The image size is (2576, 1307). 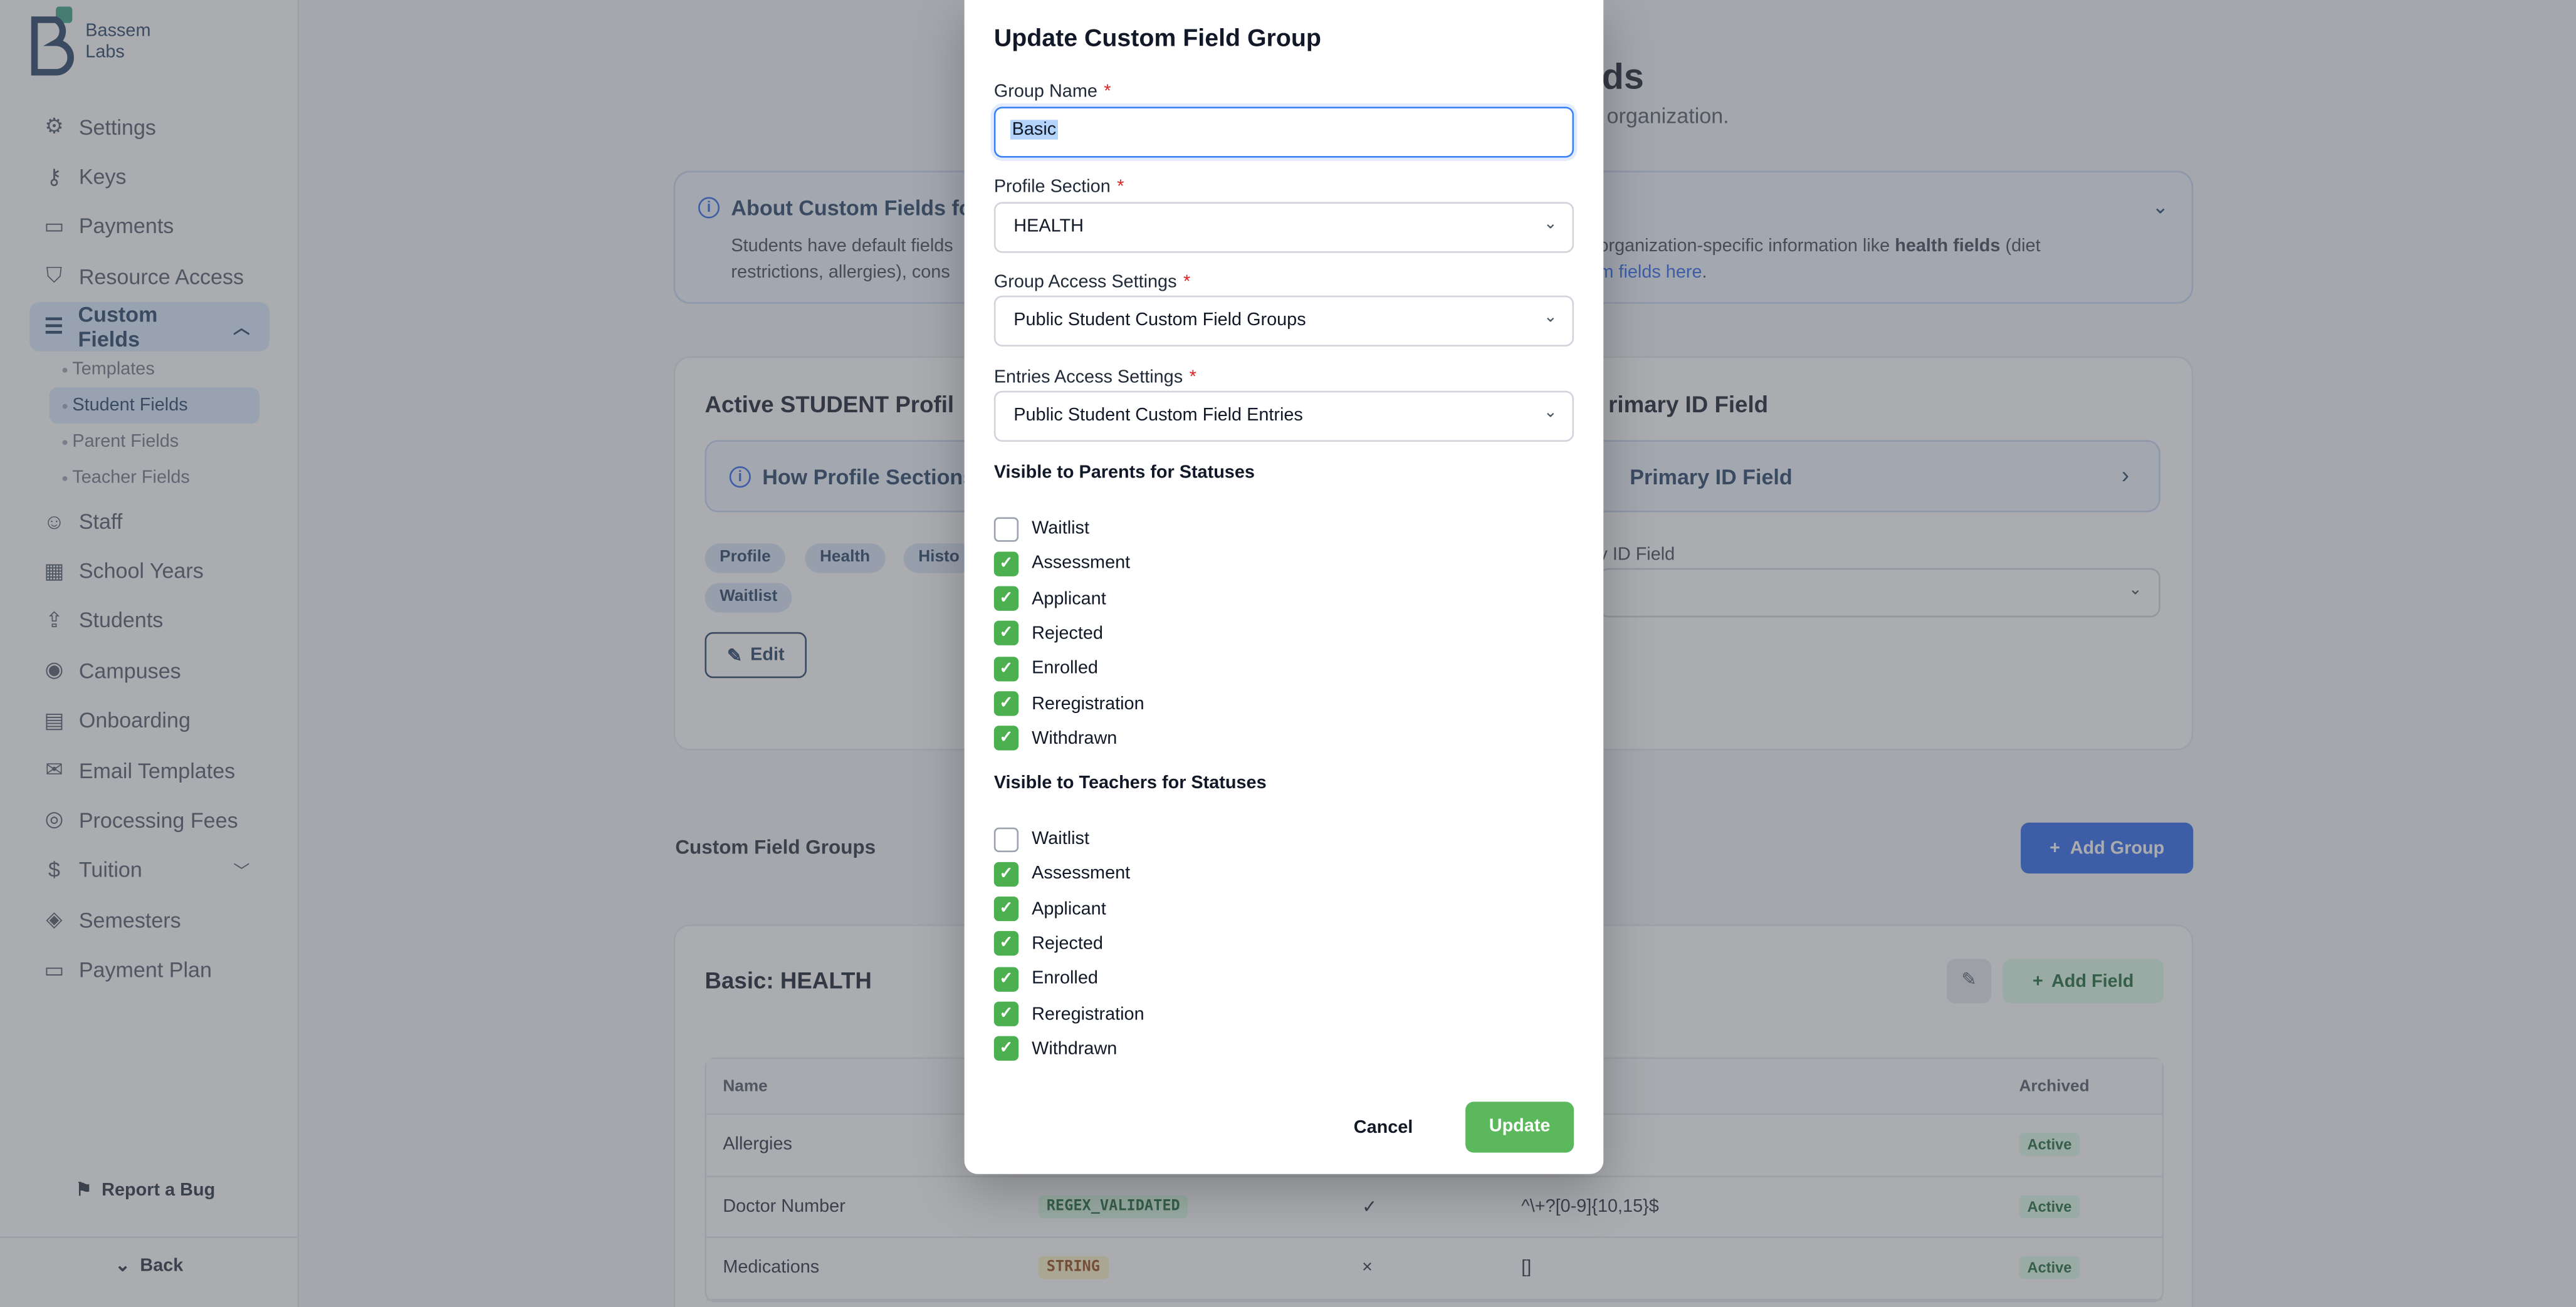 I want to click on group-name-label-text: Group Name, so click(x=1045, y=92).